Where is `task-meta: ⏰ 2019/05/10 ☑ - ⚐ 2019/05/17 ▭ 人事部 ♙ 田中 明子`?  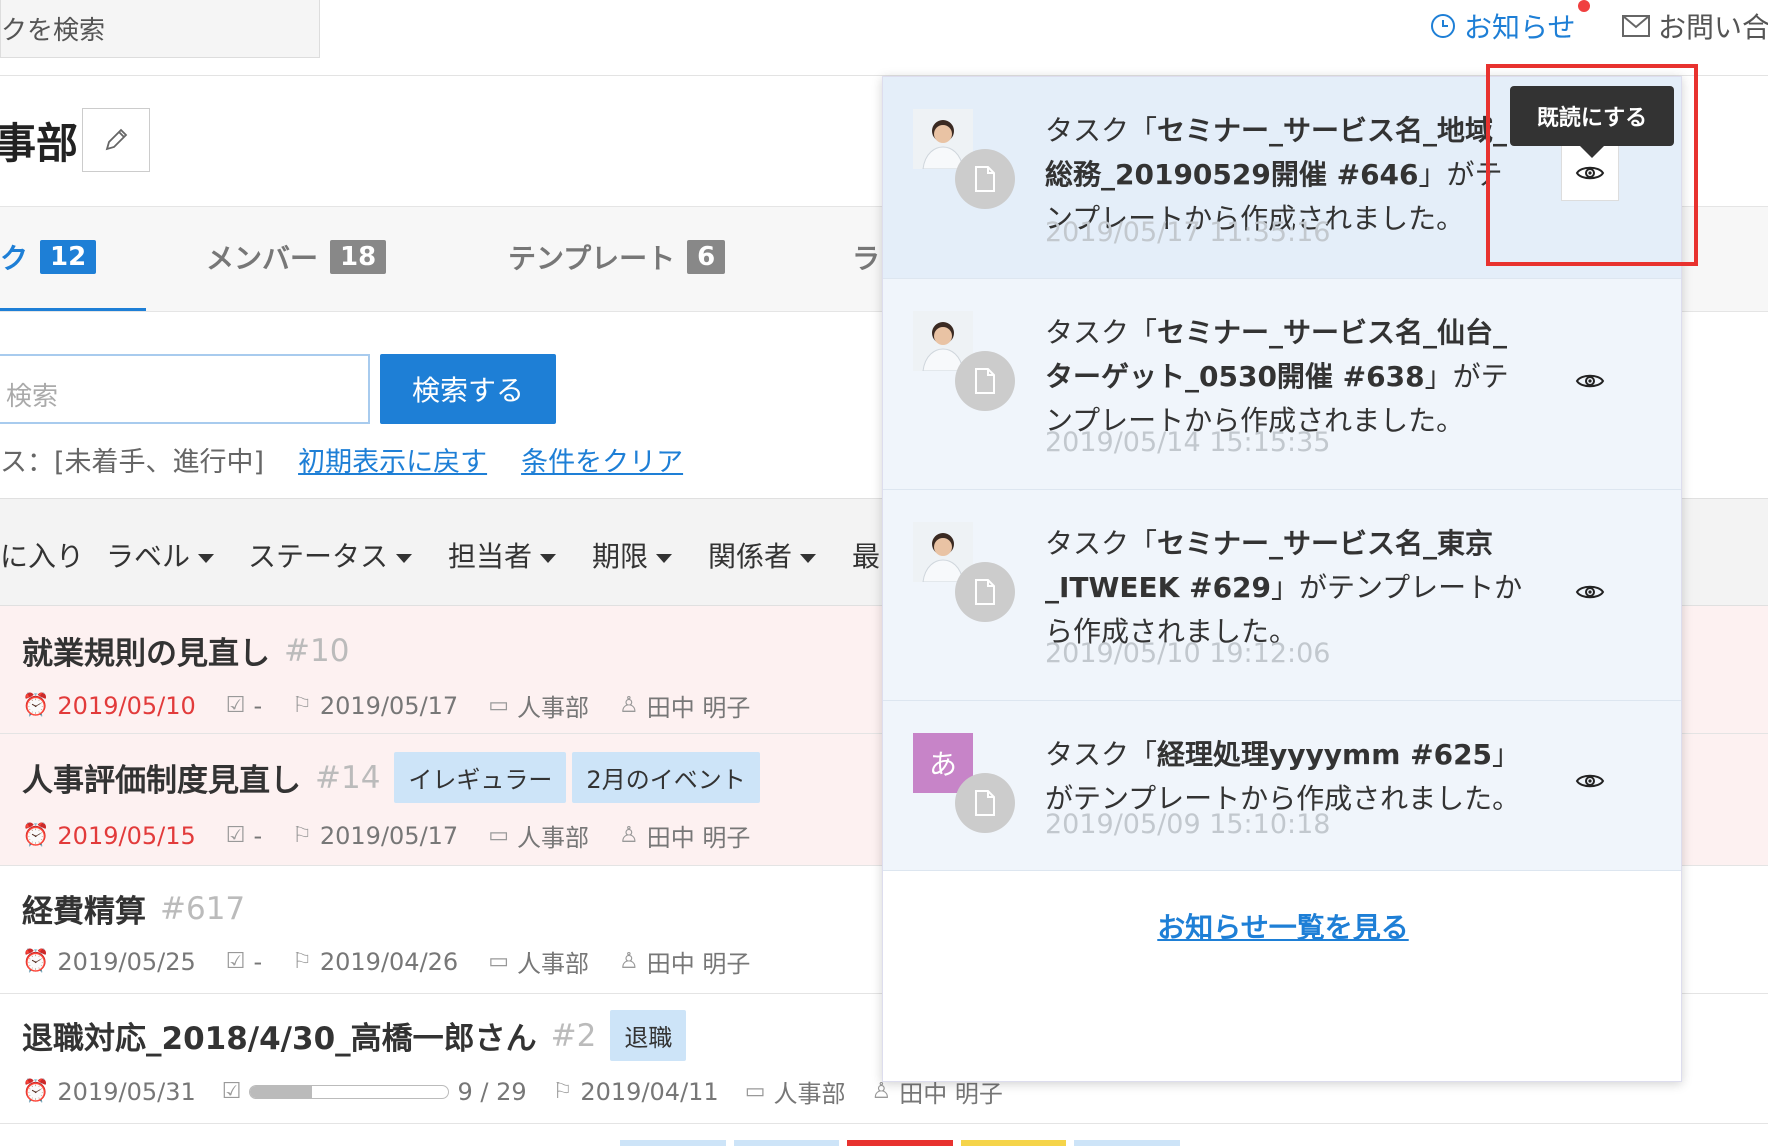 task-meta: ⏰ 2019/05/10 ☑ - ⚐ 2019/05/17 ▭ 人事部 ♙ 田中 明子 is located at coordinates (386, 705).